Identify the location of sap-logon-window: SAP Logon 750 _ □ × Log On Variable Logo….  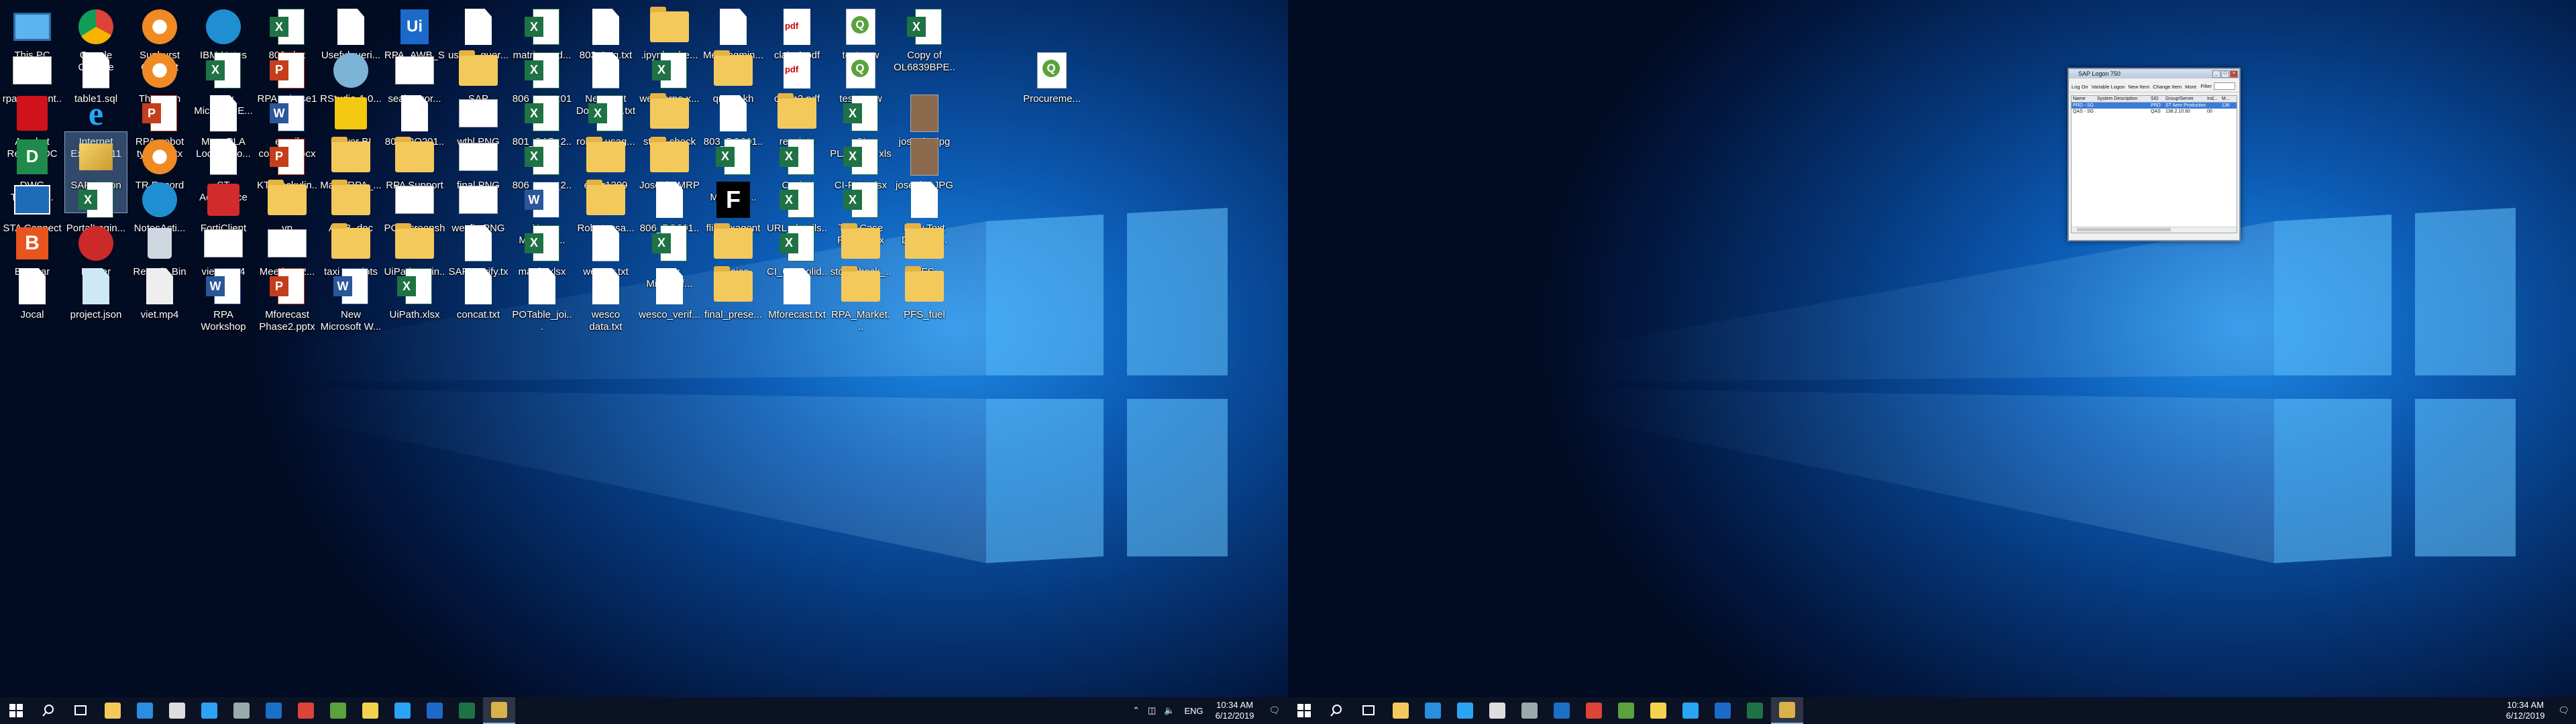
(2154, 154).